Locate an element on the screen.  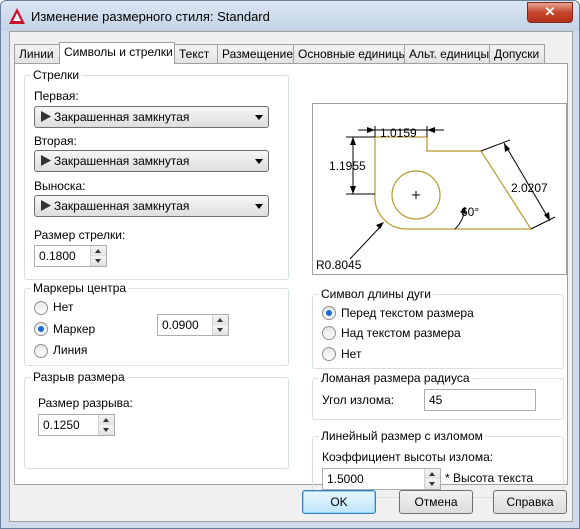
radius-jog-group: Ломаная размера радиуса Угол излома: 45 is located at coordinates (438, 395).